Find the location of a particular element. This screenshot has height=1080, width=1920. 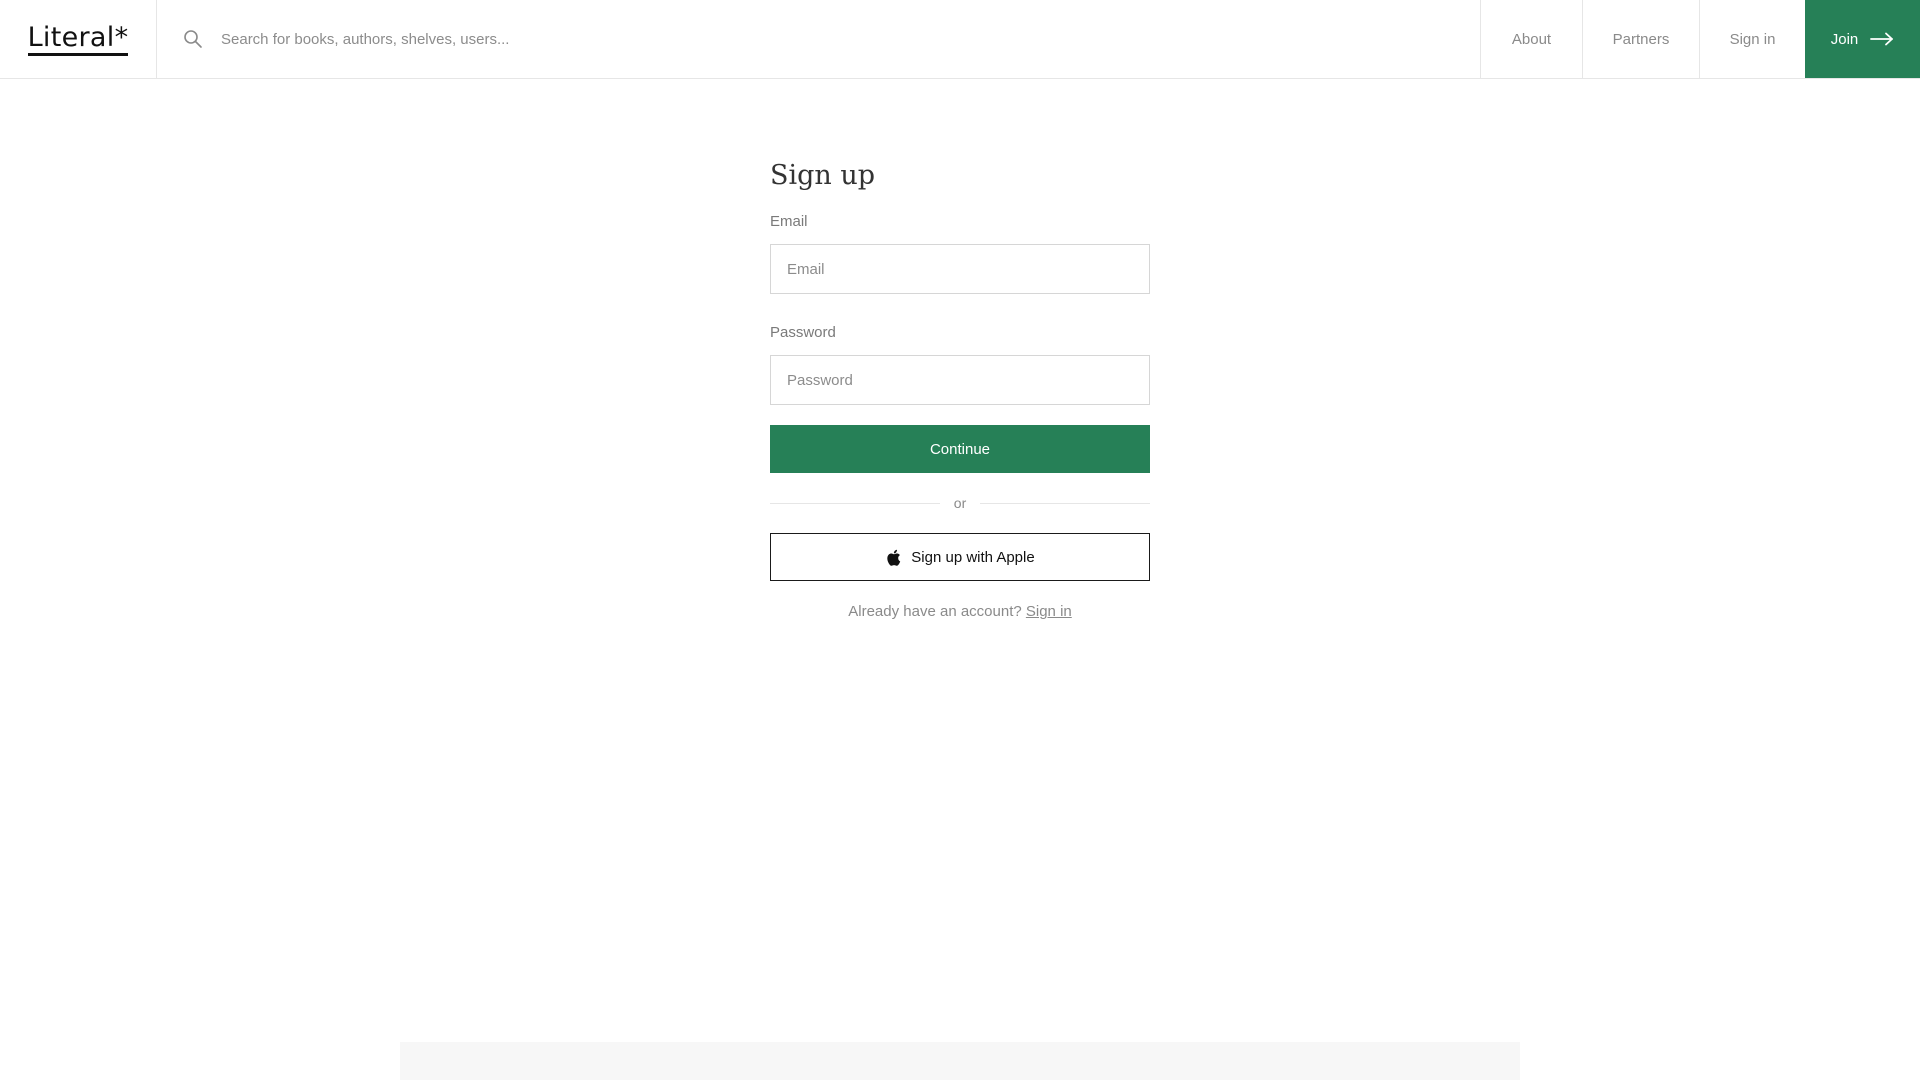

top-navigation-bar: Literal* About Partners Sign in Join is located at coordinates (960, 39).